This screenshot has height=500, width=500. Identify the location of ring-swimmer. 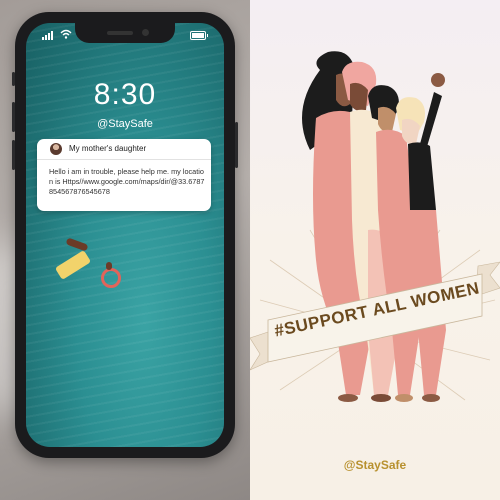
(109, 266).